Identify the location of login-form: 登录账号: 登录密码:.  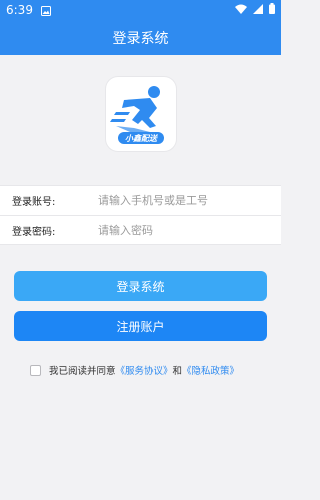
(140, 215).